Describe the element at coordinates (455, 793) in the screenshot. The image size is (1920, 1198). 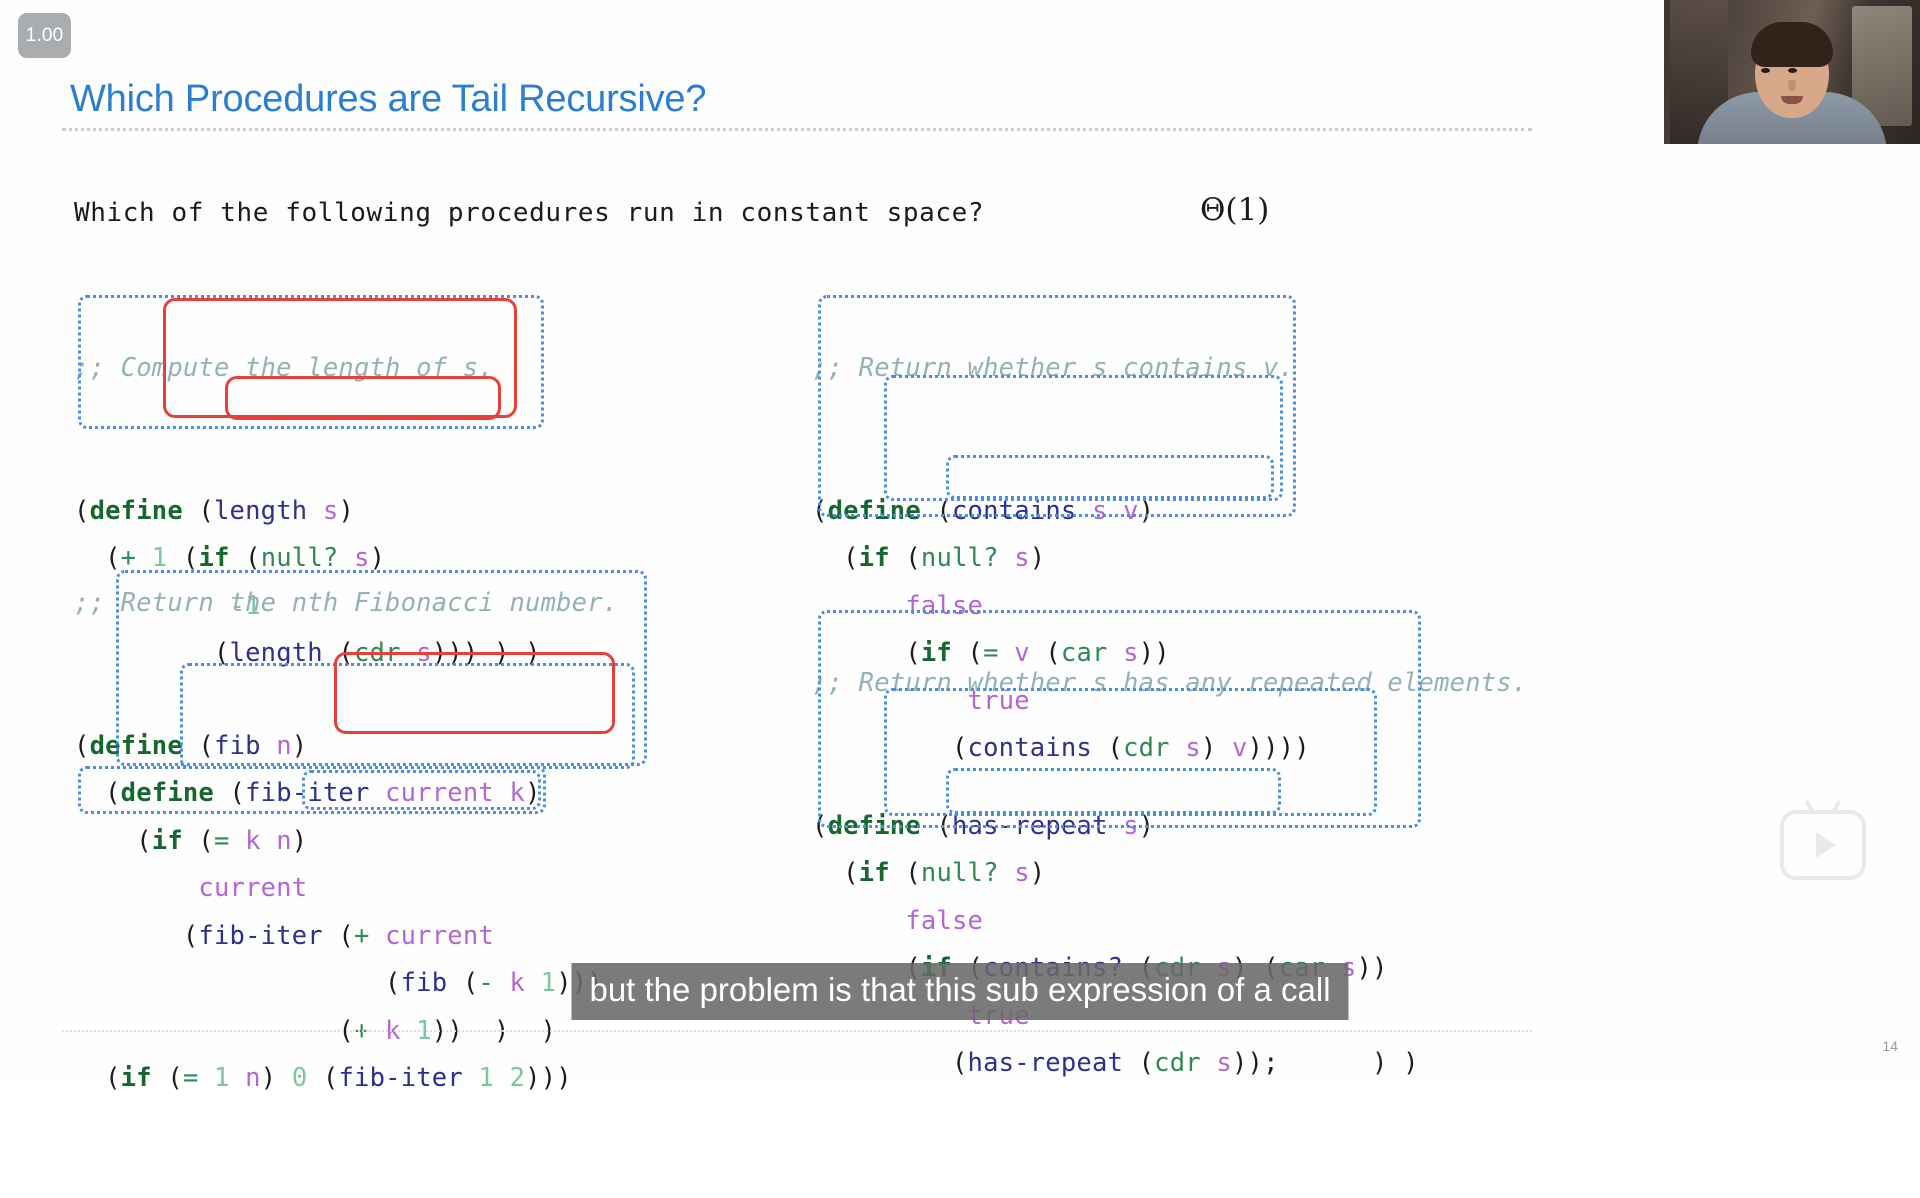
I see `code-token: current k` at that location.